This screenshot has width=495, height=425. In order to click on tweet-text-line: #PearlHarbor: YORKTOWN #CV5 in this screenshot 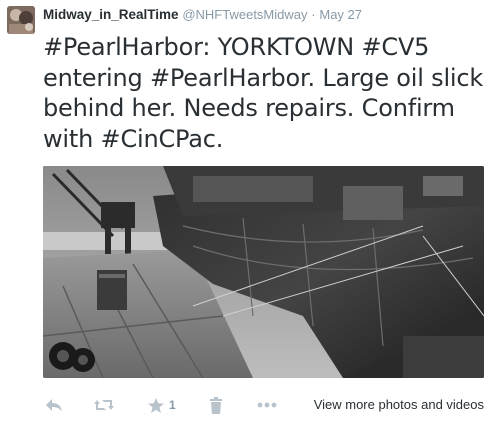, I will do `click(236, 47)`.